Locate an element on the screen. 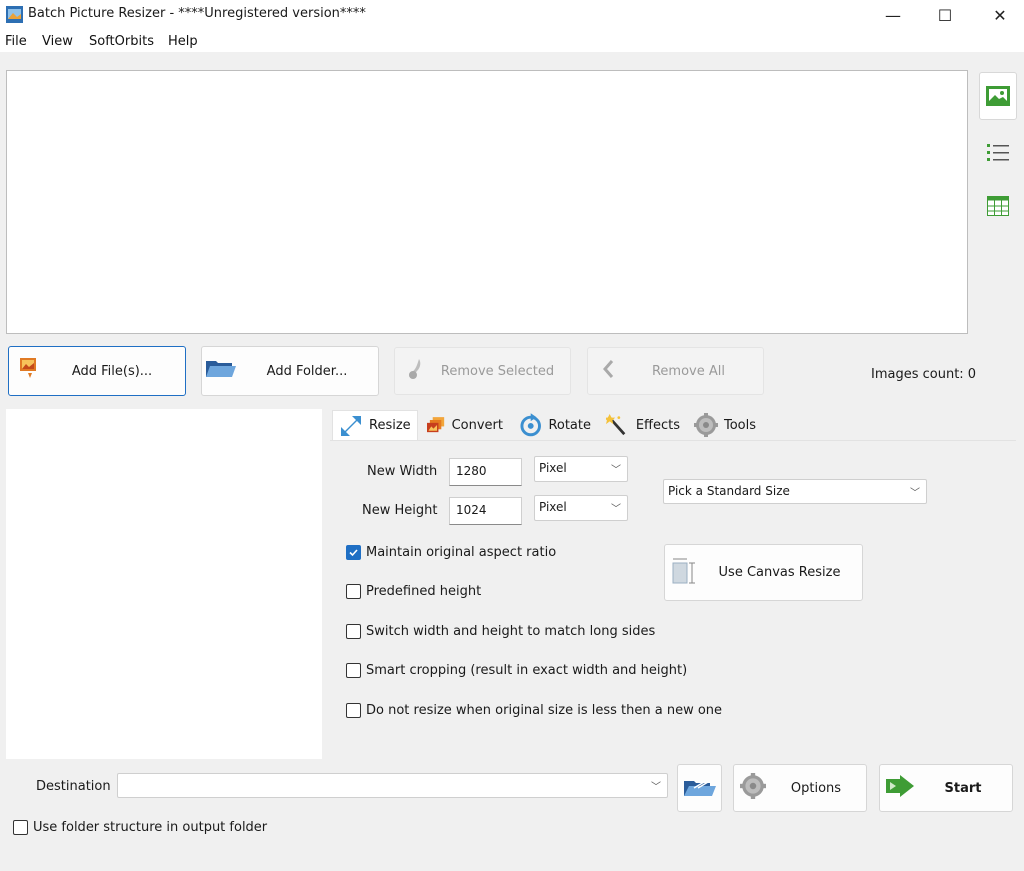  use-folder-structure-checkbox: Use folder structure in output folder is located at coordinates (140, 827).